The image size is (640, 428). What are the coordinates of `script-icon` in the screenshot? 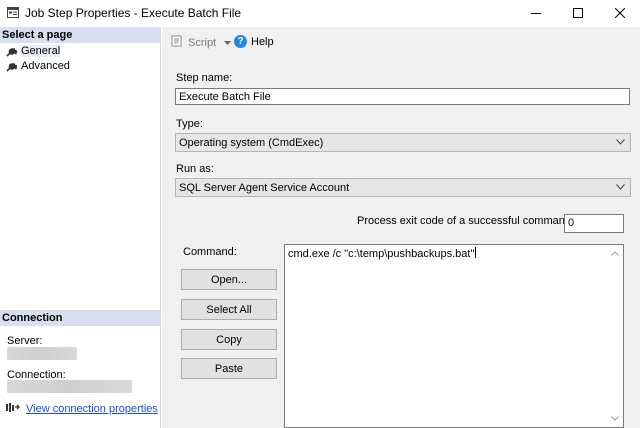 It's located at (177, 42).